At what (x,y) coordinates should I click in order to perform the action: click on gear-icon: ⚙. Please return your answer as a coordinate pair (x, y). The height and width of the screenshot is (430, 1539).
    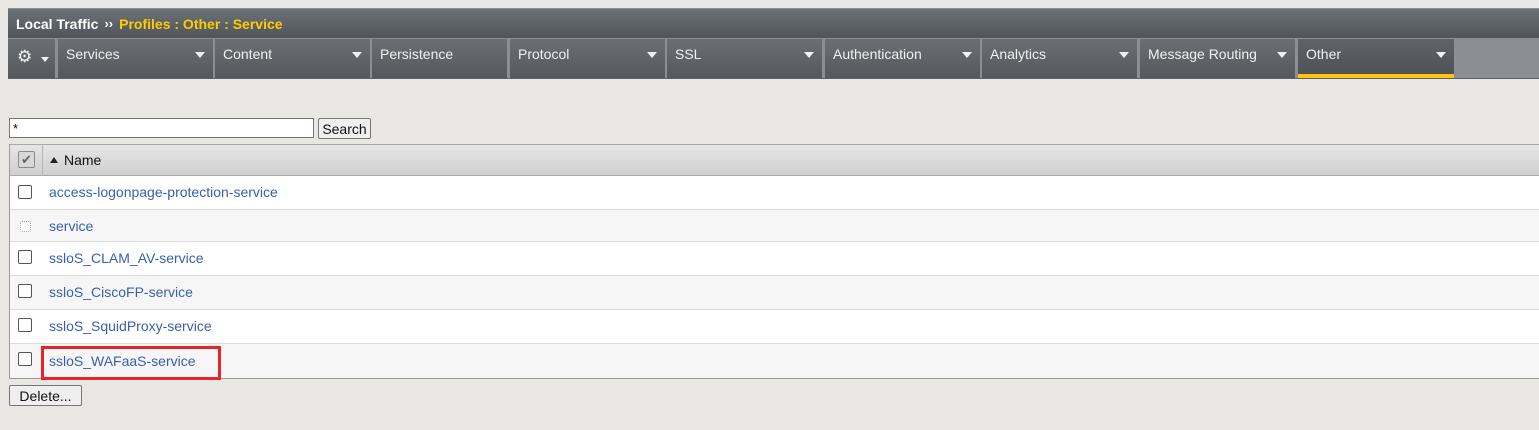
    Looking at the image, I should click on (25, 56).